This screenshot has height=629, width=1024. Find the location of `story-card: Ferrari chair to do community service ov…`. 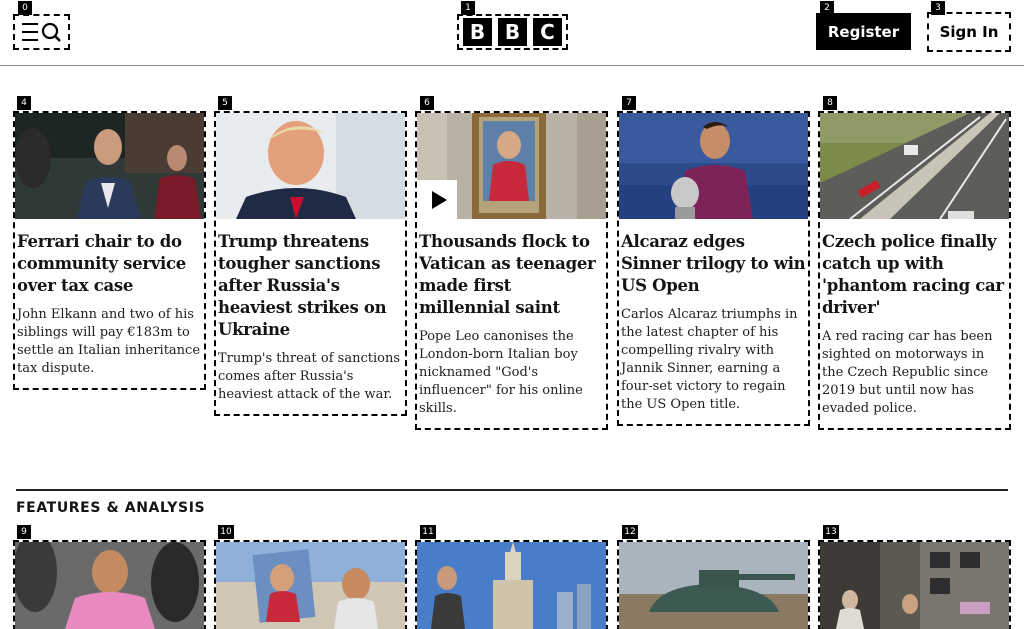

story-card: Ferrari chair to do community service ov… is located at coordinates (109, 250).